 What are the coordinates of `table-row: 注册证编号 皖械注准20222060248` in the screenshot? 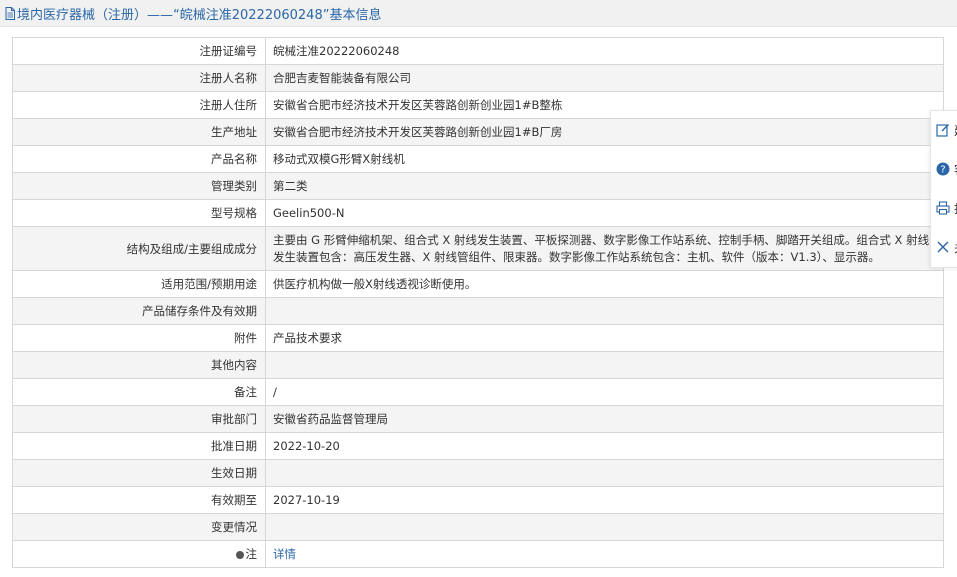 It's located at (478, 51).